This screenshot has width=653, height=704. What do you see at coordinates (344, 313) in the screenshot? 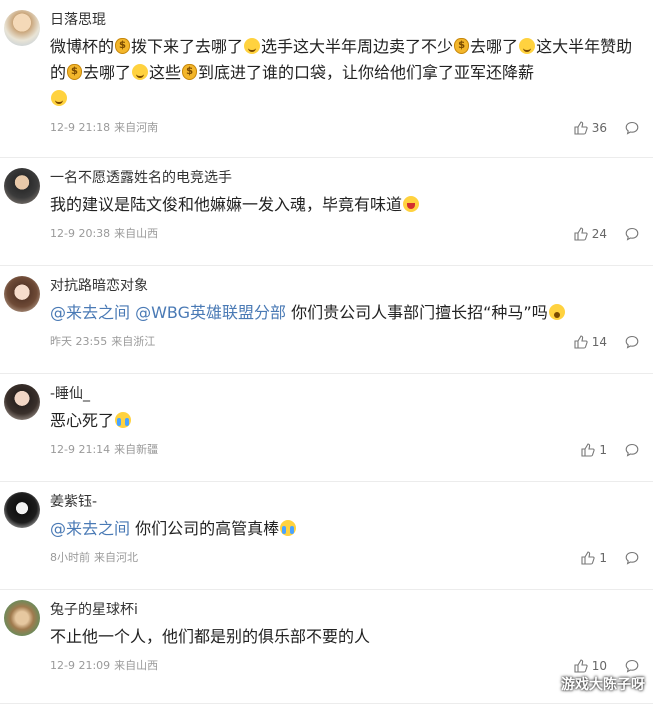
I see `comment-text: @来去之间 @WBG英雄联盟分部 你们贵公司人事部门擅长招“种马”吗` at bounding box center [344, 313].